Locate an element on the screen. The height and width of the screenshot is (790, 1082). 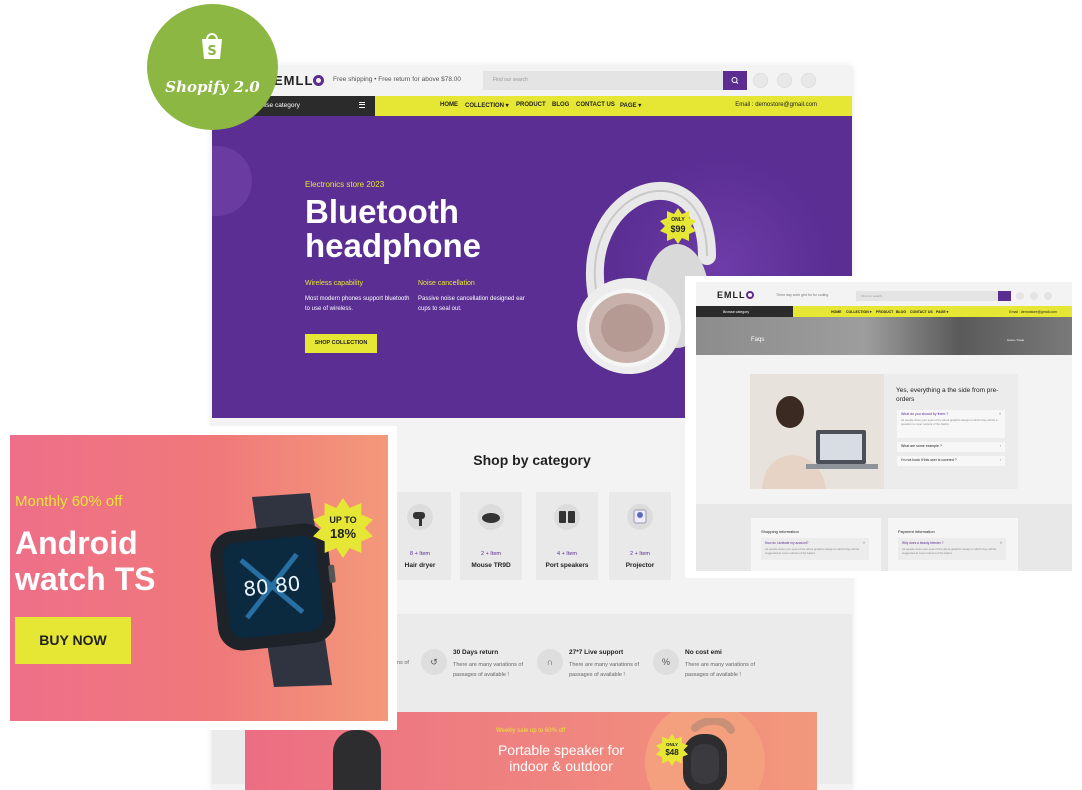
decor-circle is located at coordinates (232, 181).